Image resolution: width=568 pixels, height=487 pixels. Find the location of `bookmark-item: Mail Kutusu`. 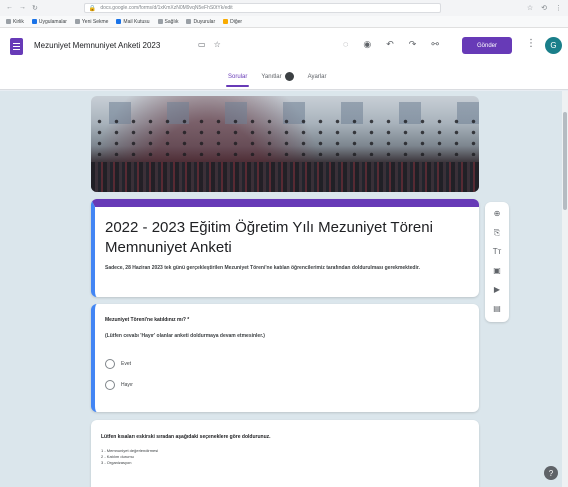

bookmark-item: Mail Kutusu is located at coordinates (133, 21).